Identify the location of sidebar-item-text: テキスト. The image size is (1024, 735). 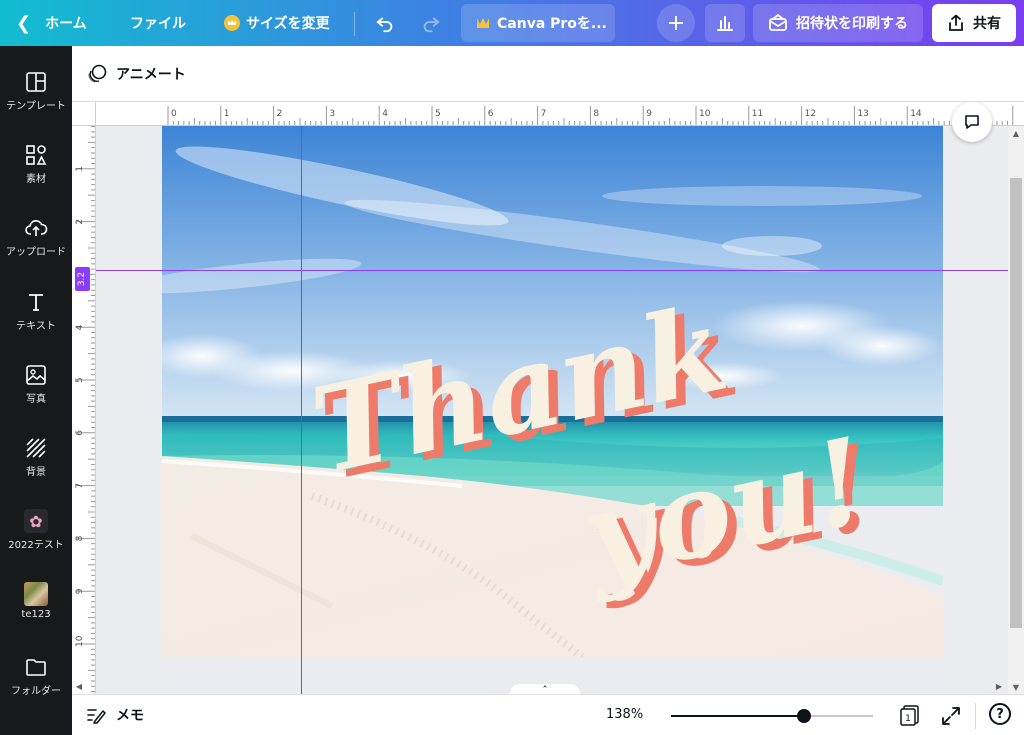
(36, 311).